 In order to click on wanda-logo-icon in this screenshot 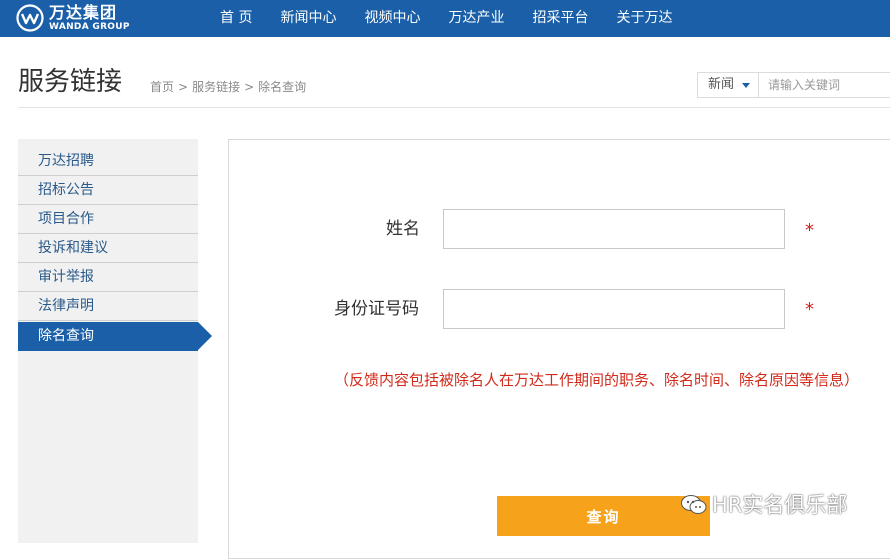, I will do `click(30, 18)`.